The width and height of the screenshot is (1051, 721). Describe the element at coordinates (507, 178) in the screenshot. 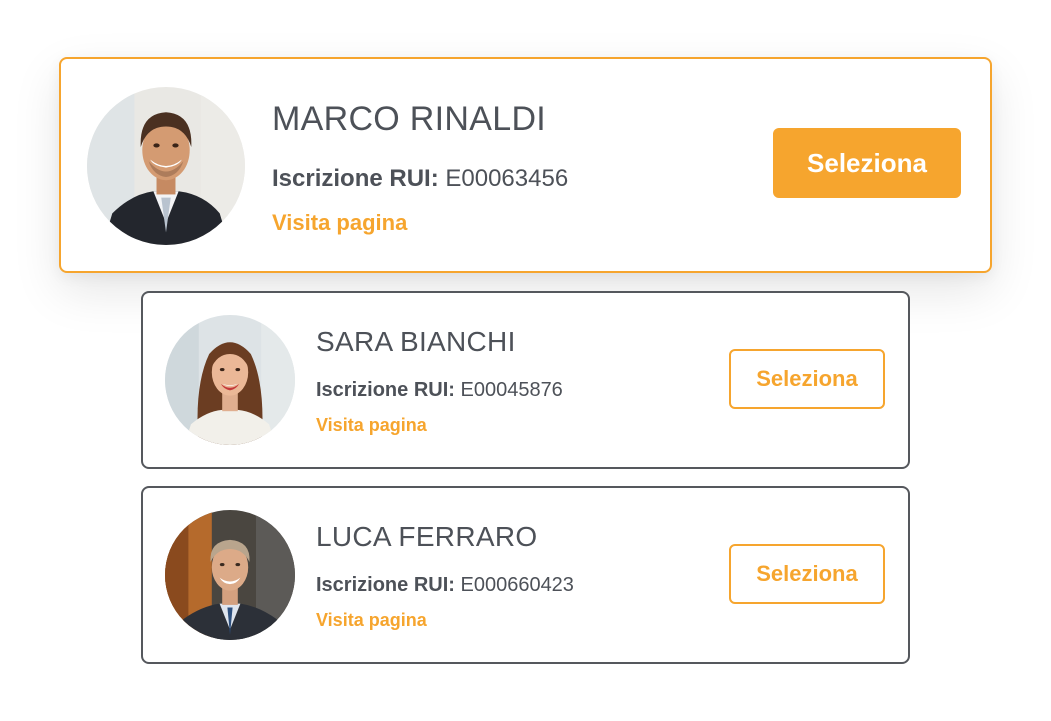

I see `rui-value: E00063456` at that location.